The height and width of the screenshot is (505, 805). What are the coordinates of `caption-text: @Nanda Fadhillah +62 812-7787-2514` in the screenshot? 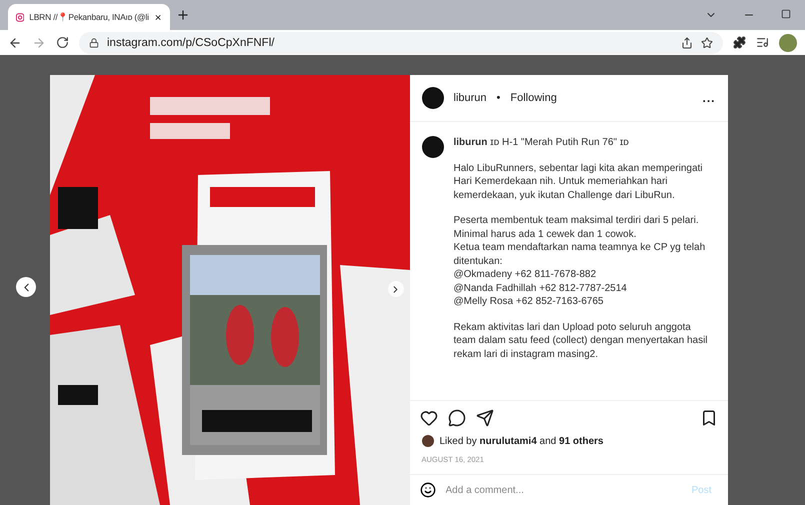 It's located at (541, 288).